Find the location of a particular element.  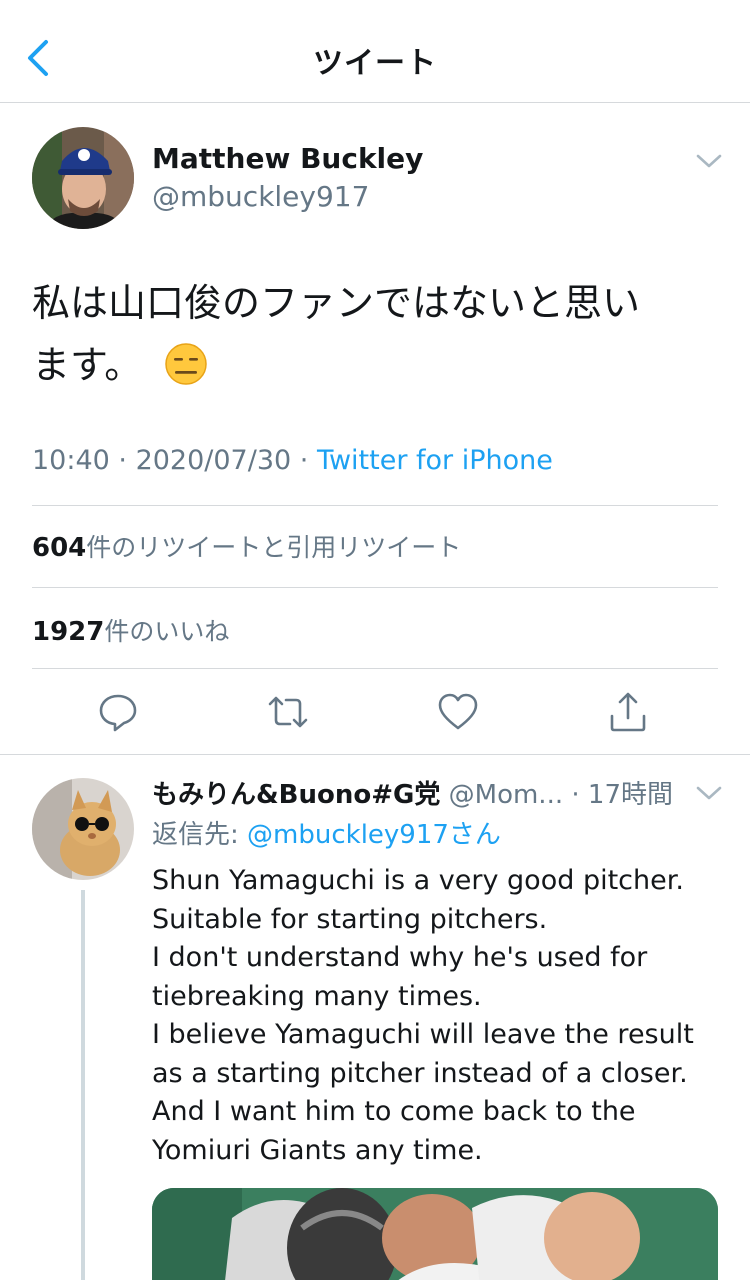

author-name: Matthew Buckley is located at coordinates (287, 158).